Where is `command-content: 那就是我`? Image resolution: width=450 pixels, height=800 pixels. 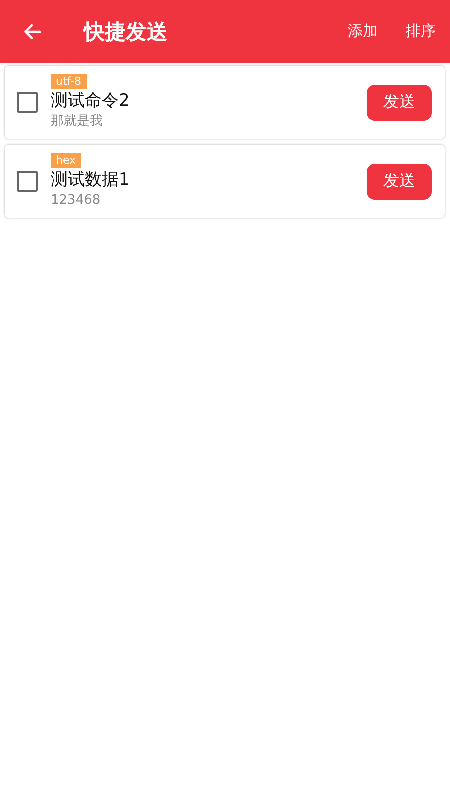
command-content: 那就是我 is located at coordinates (77, 122).